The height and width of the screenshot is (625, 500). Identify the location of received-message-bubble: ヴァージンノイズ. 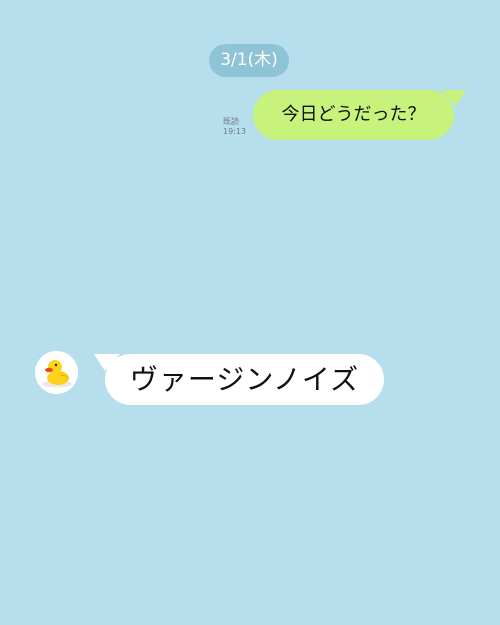
(244, 379).